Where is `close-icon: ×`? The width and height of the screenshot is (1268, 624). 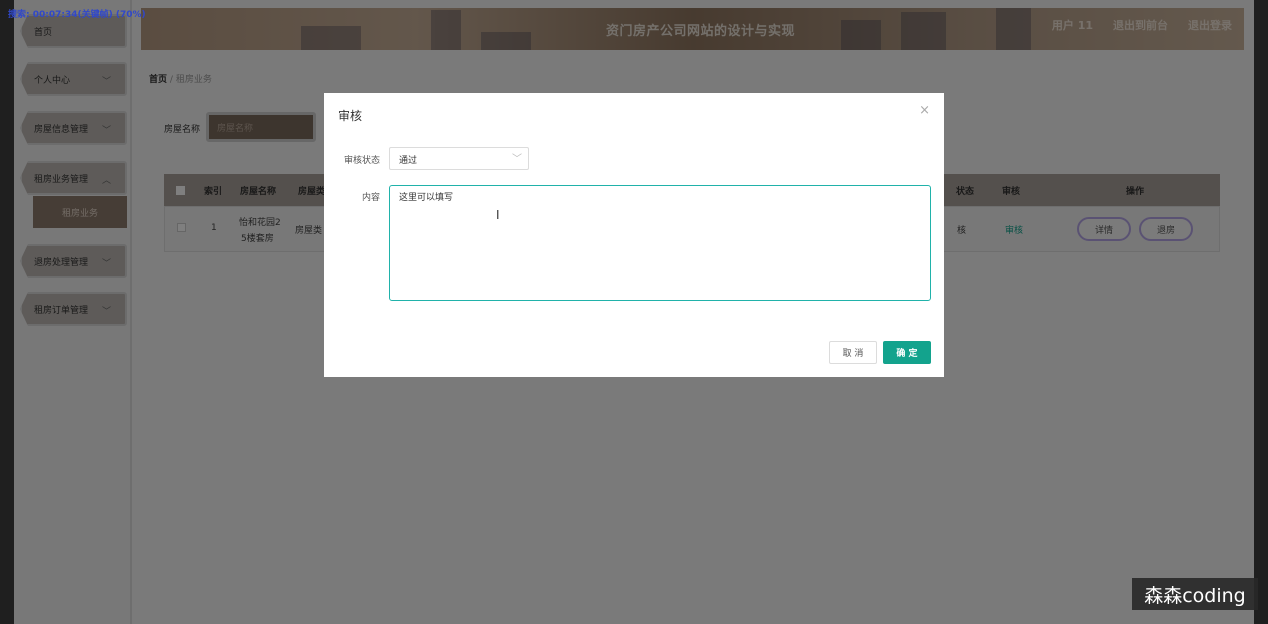 close-icon: × is located at coordinates (924, 110).